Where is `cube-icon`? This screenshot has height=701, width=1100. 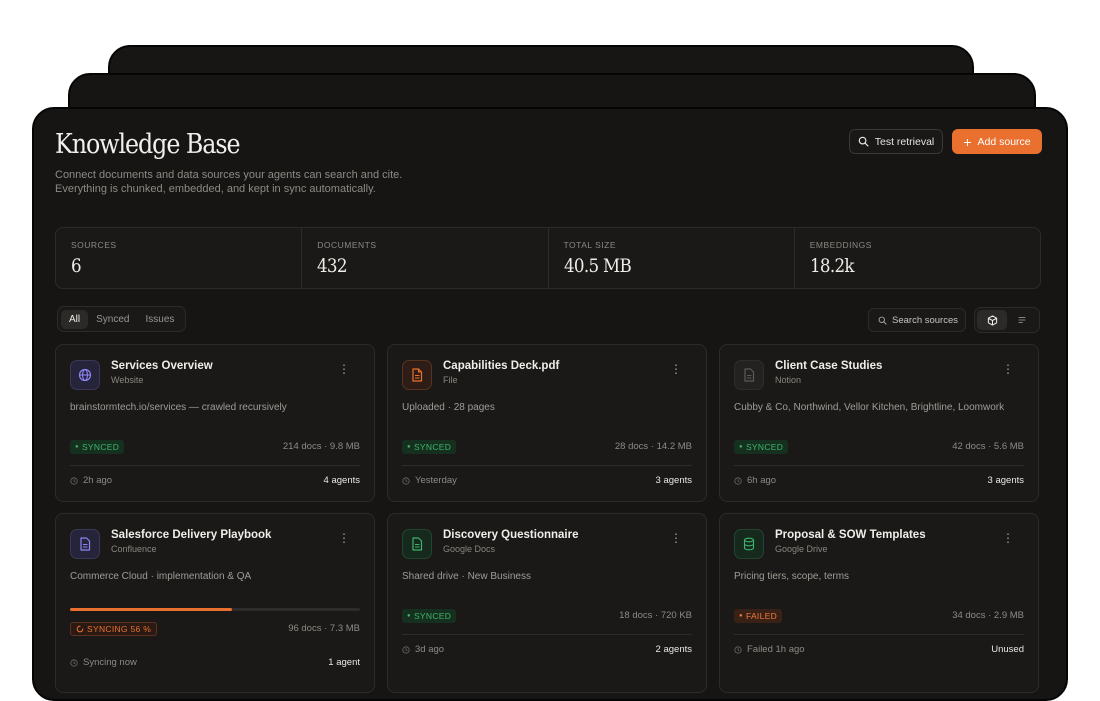
cube-icon is located at coordinates (992, 320).